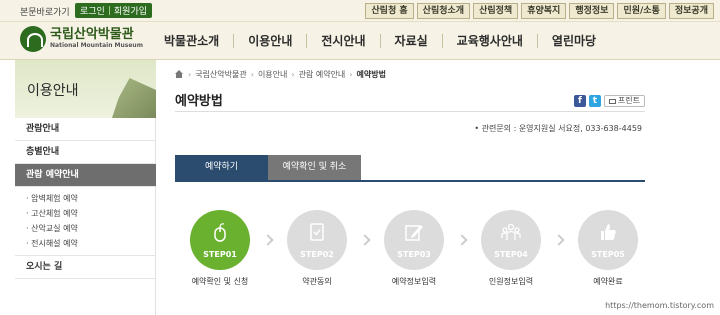 This screenshot has width=720, height=315. Describe the element at coordinates (92, 34) in the screenshot. I see `logo-korean: 국립산악박물관` at that location.